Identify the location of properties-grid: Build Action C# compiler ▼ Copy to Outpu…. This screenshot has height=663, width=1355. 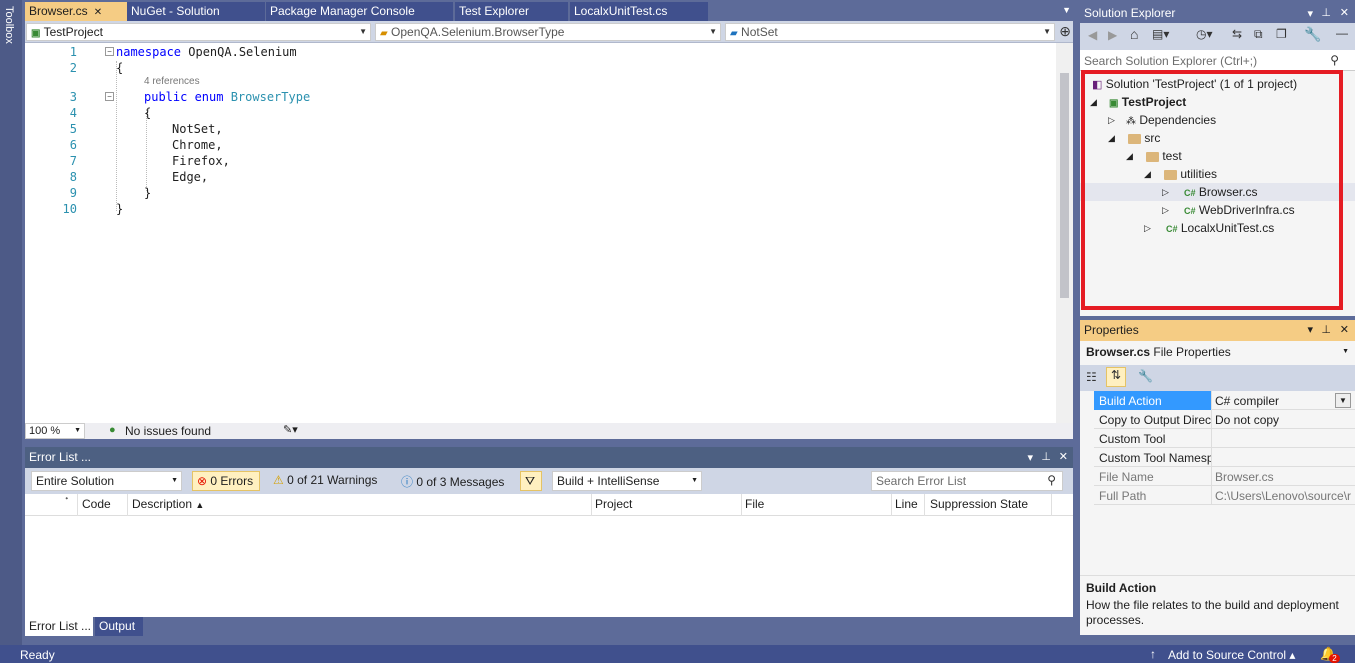
(1217, 483).